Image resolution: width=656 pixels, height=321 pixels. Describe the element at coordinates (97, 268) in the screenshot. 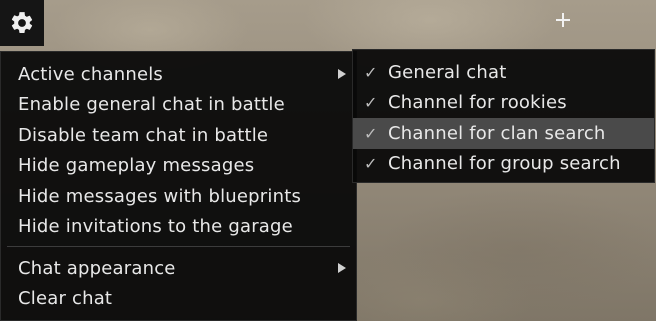

I see `menu-item-label: Chat appearance` at that location.